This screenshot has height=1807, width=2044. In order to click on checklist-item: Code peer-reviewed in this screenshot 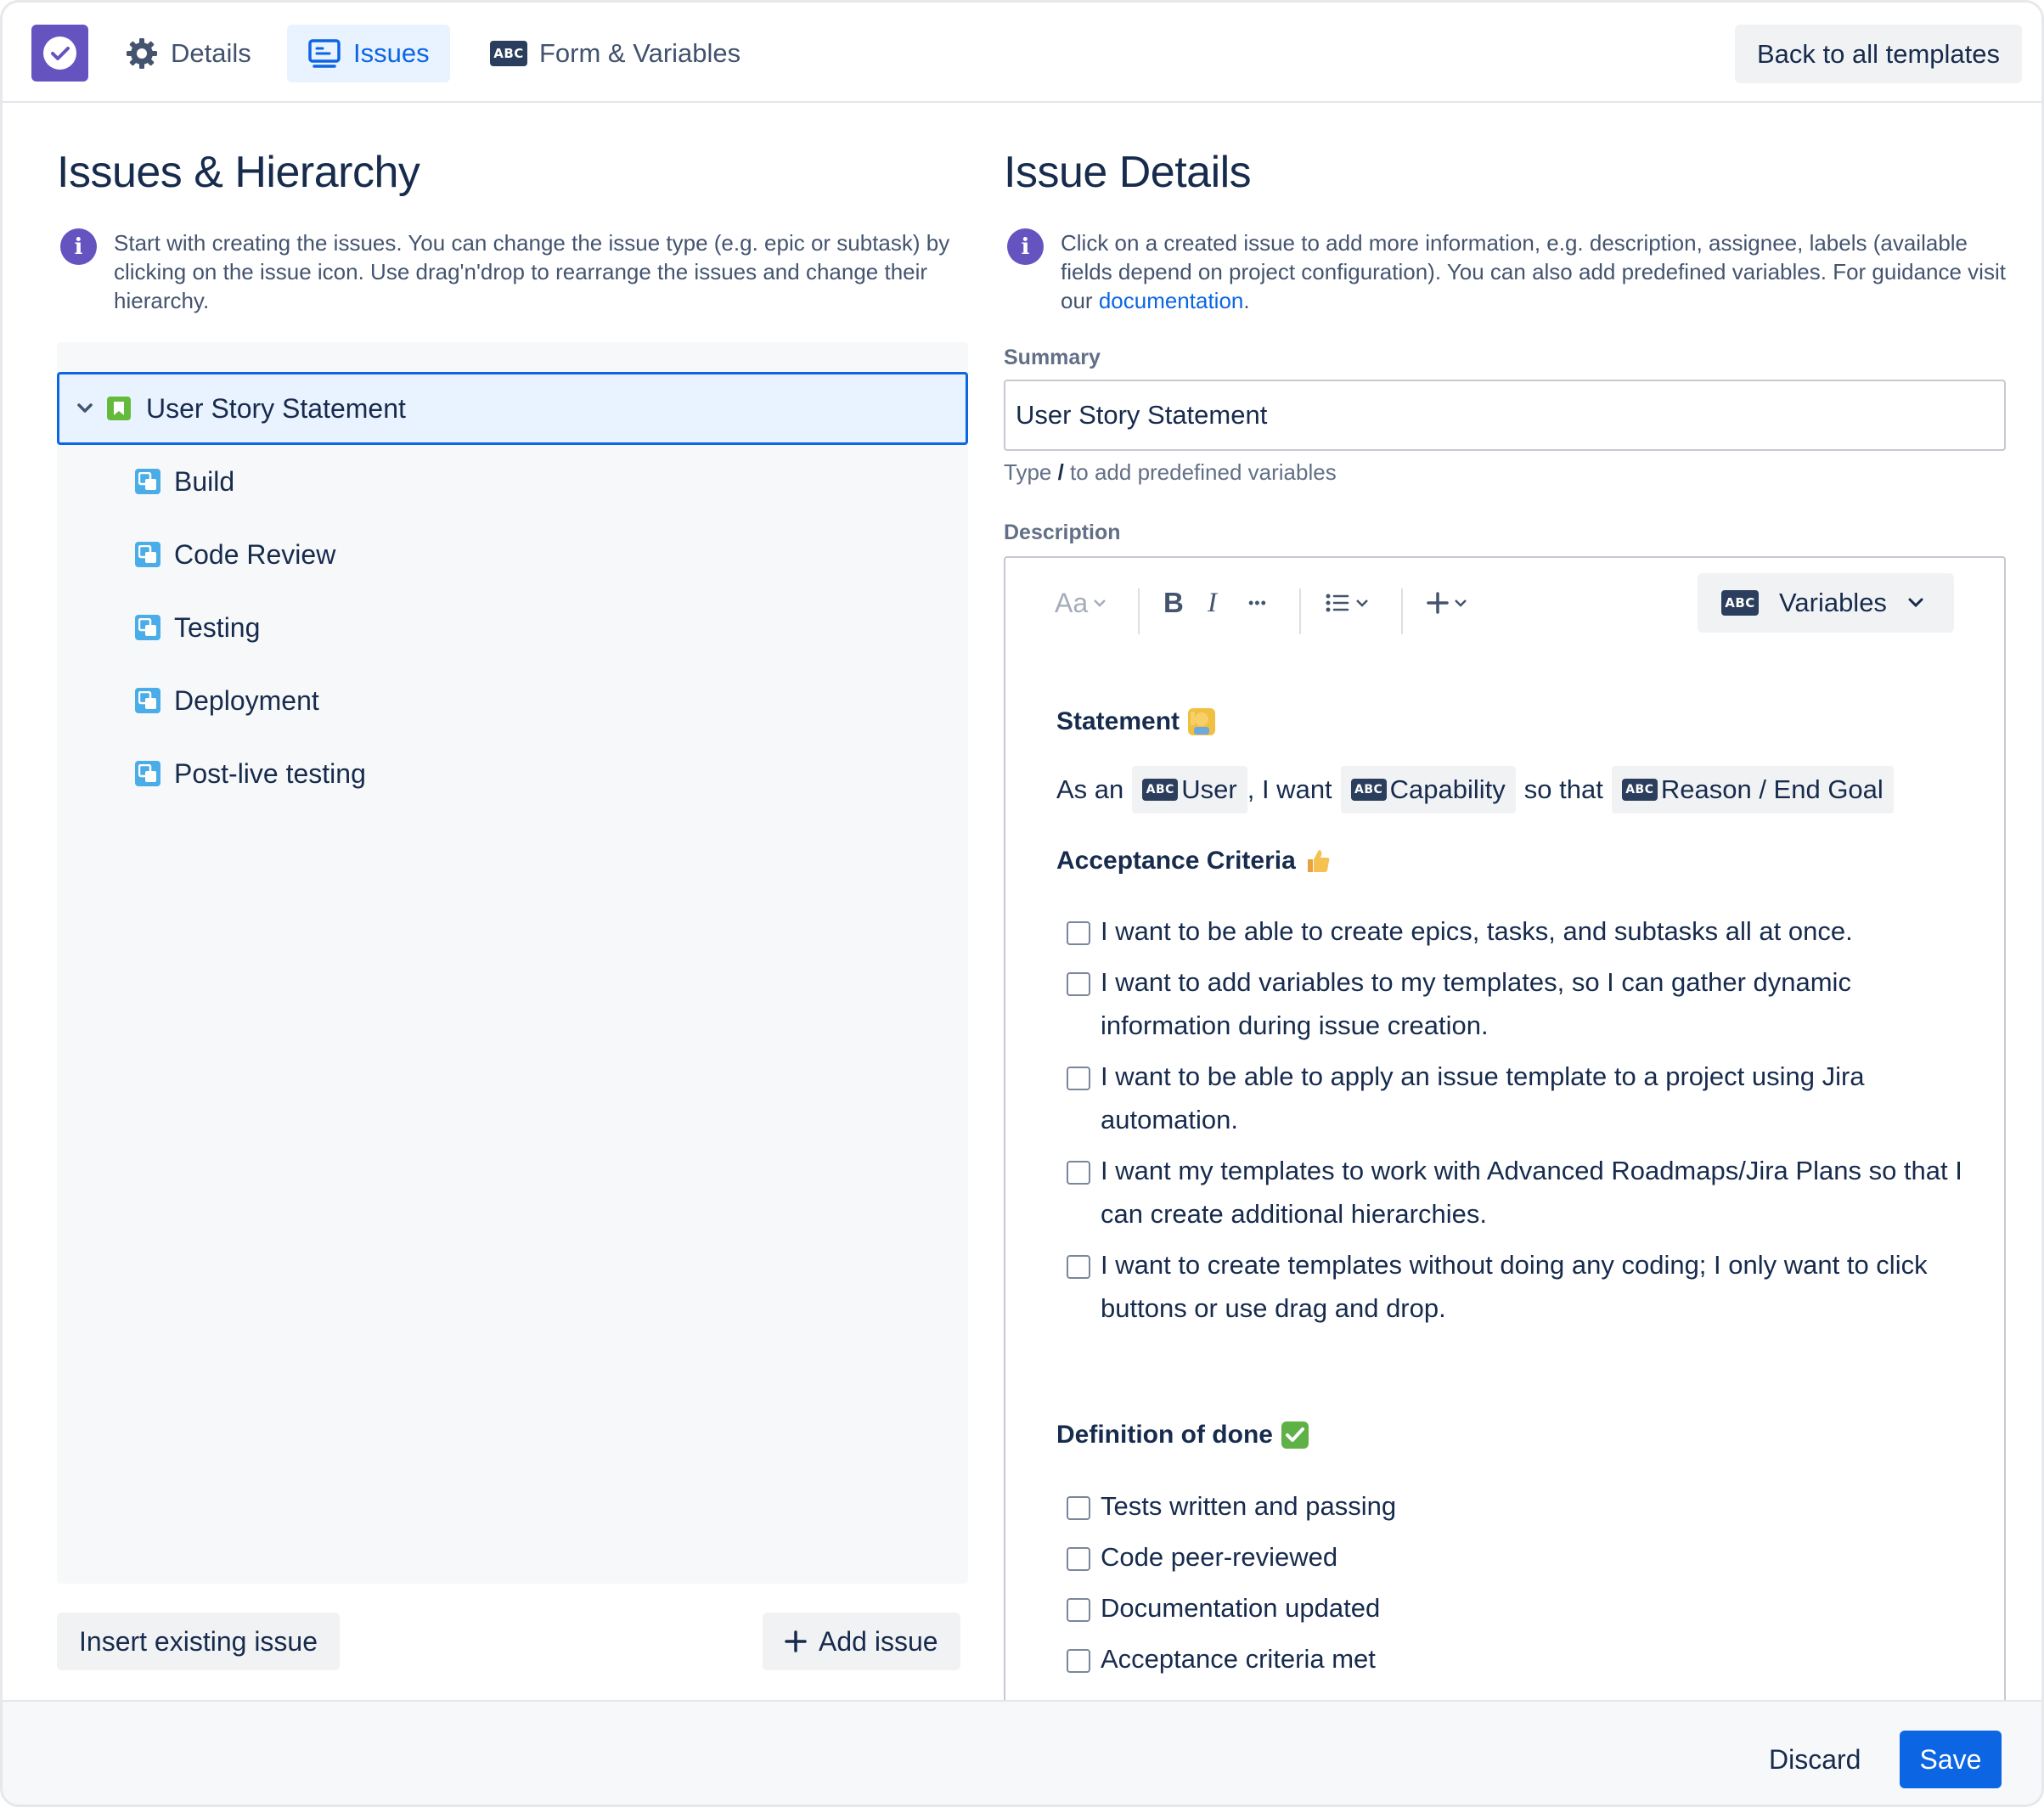, I will do `click(1517, 1560)`.